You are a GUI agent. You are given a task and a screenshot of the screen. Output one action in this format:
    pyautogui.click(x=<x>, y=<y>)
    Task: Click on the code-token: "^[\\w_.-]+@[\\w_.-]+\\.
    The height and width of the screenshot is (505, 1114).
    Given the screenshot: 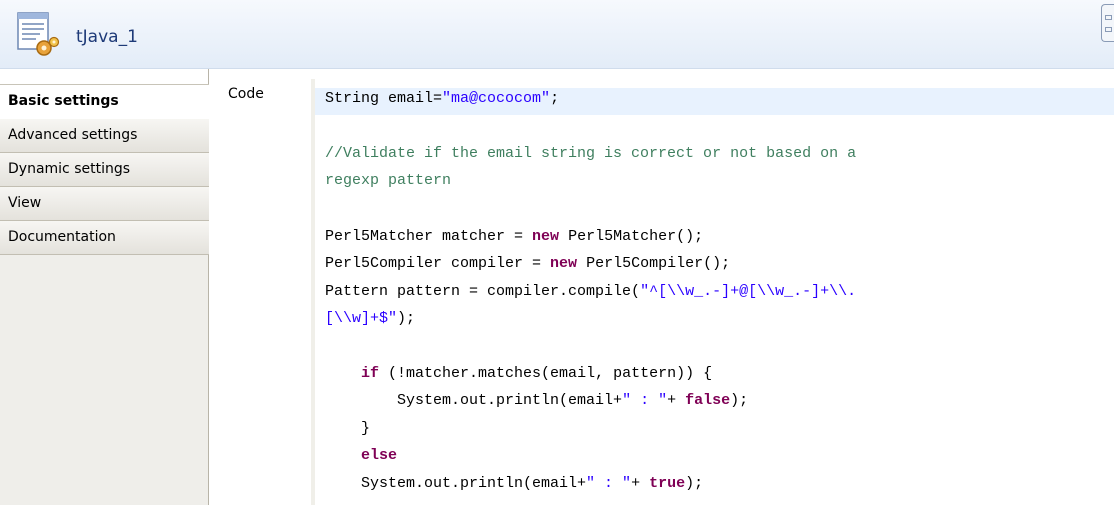 What is the action you would take?
    pyautogui.click(x=748, y=291)
    